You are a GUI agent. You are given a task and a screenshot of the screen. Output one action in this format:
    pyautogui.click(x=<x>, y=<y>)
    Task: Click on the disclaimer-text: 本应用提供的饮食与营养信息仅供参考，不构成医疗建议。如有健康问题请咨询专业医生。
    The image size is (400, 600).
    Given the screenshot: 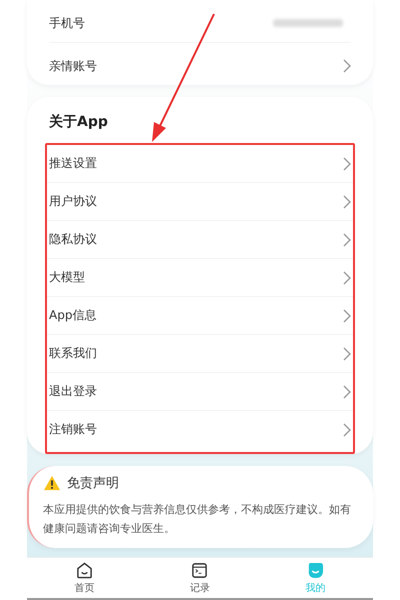 What is the action you would take?
    pyautogui.click(x=197, y=519)
    